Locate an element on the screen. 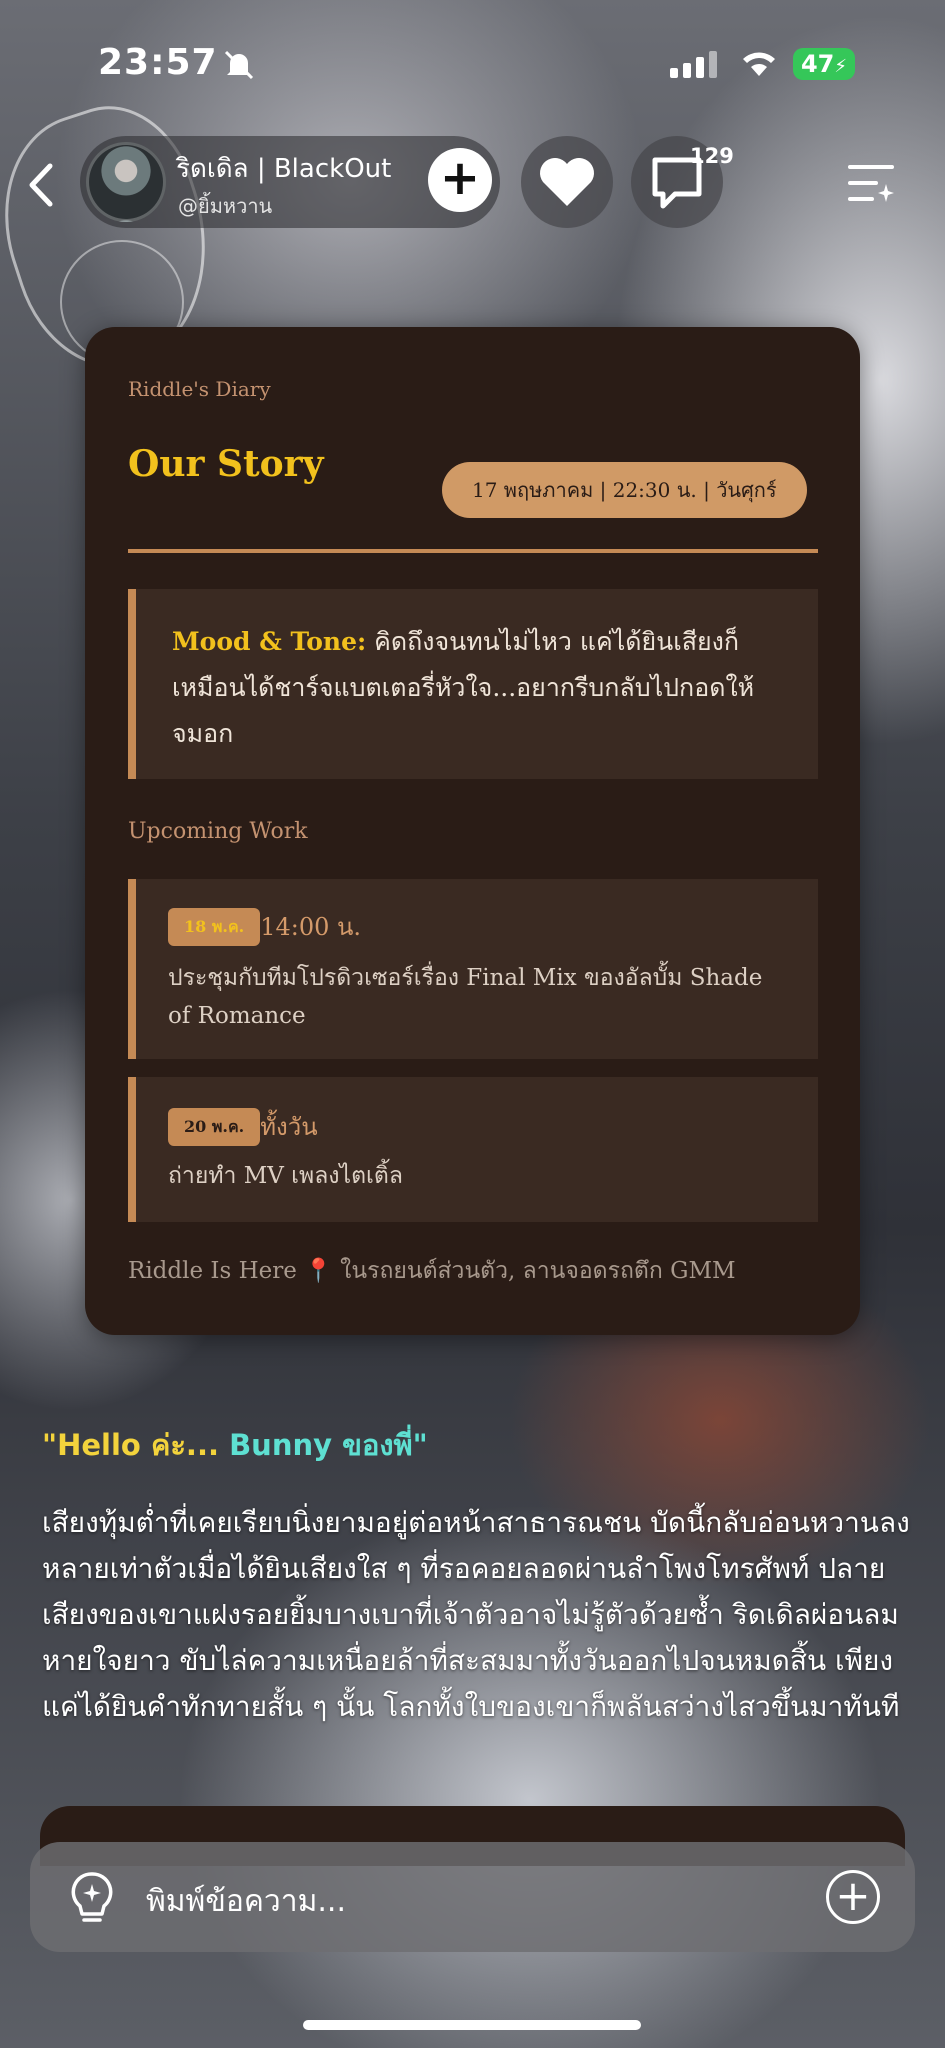 This screenshot has width=945, height=2048. divider is located at coordinates (473, 551).